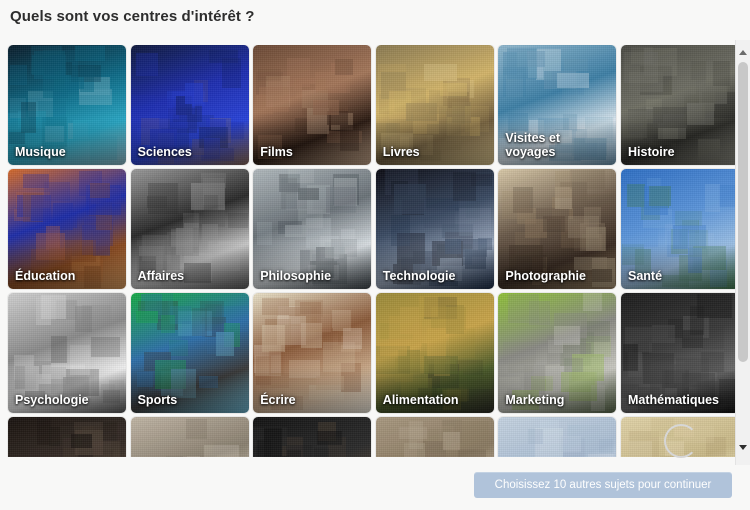 Image resolution: width=750 pixels, height=510 pixels. I want to click on interest-tile-mathematiques: Mathématiques, so click(679, 353).